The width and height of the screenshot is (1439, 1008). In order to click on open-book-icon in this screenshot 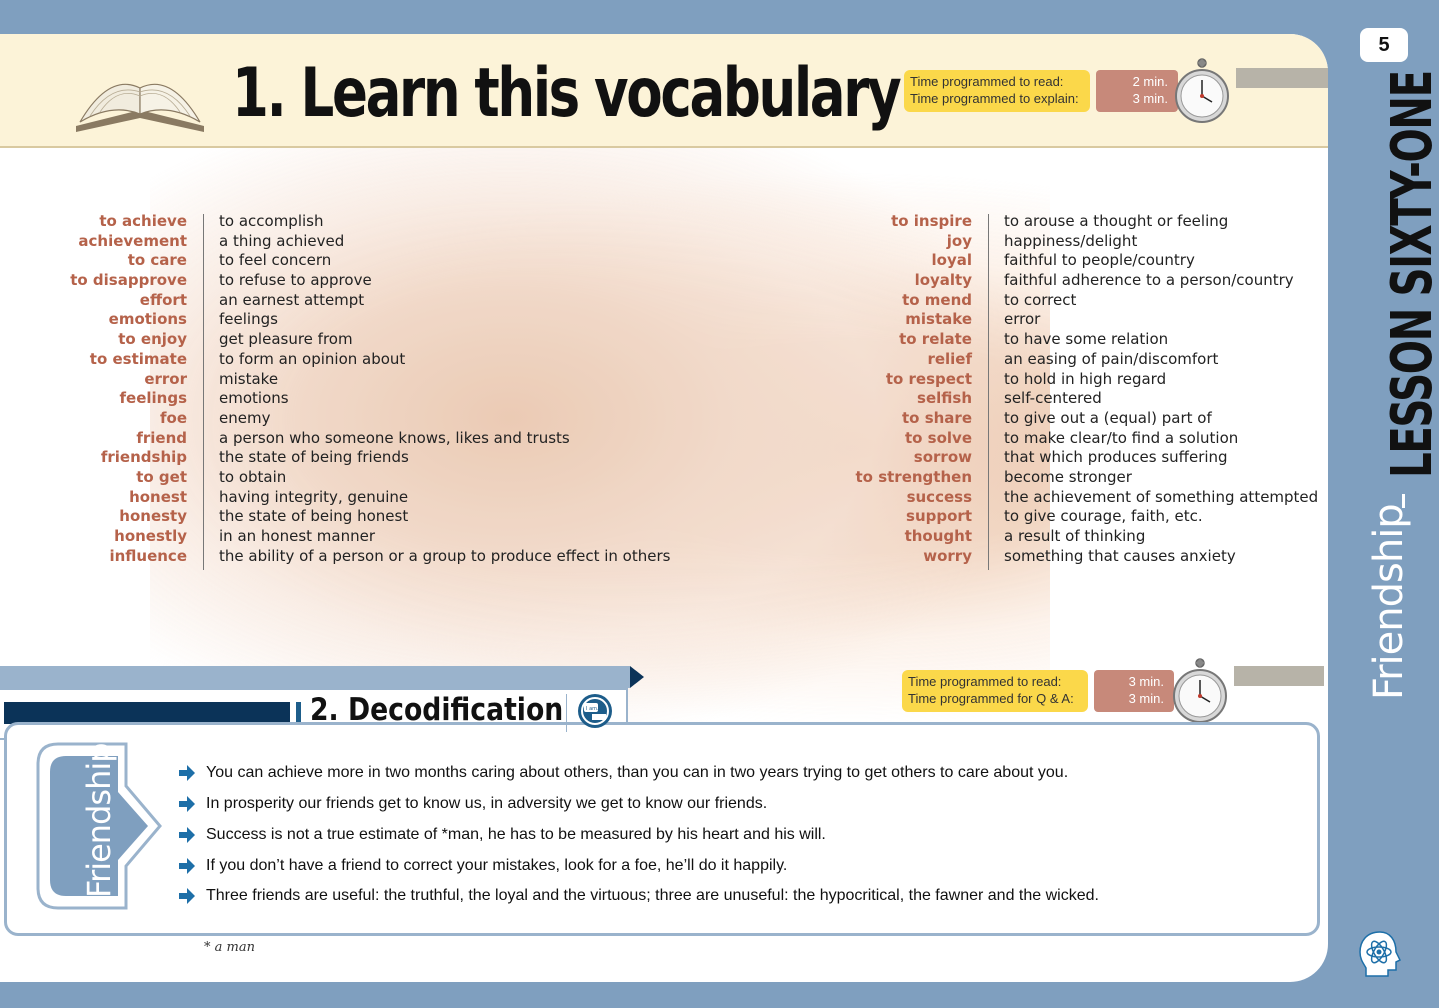, I will do `click(140, 107)`.